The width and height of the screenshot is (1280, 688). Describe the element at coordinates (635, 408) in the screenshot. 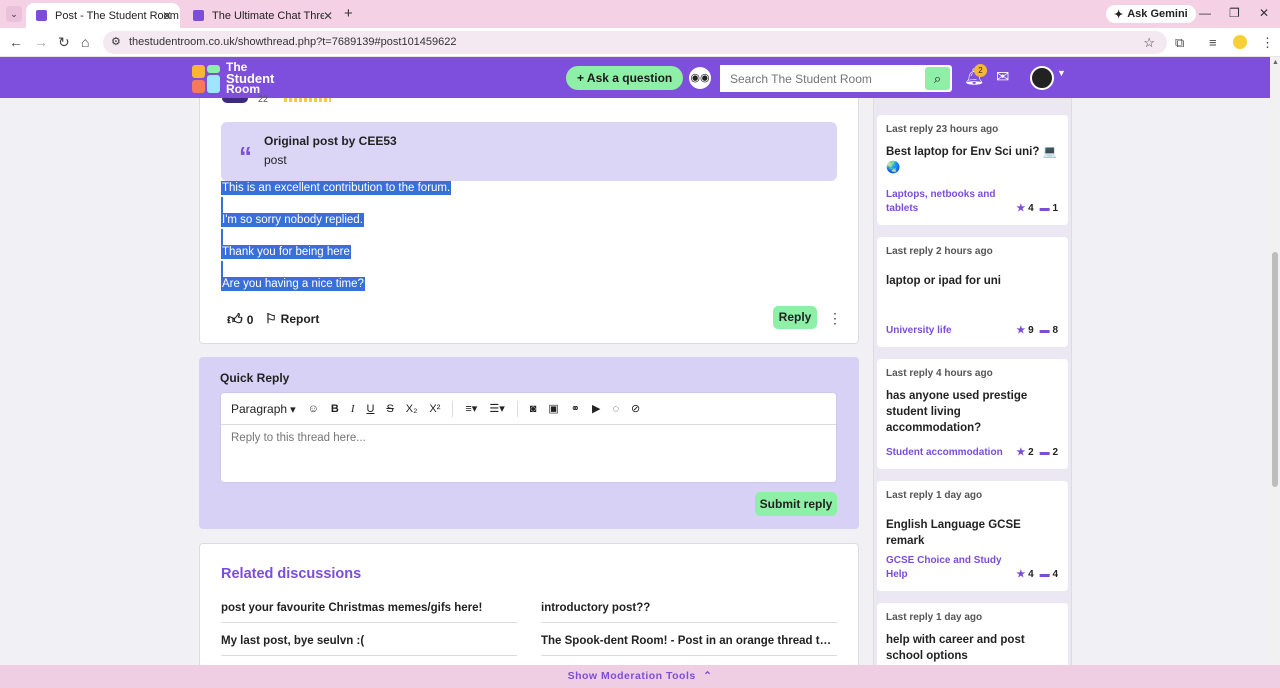

I see `clear-format-icon: ⊘` at that location.